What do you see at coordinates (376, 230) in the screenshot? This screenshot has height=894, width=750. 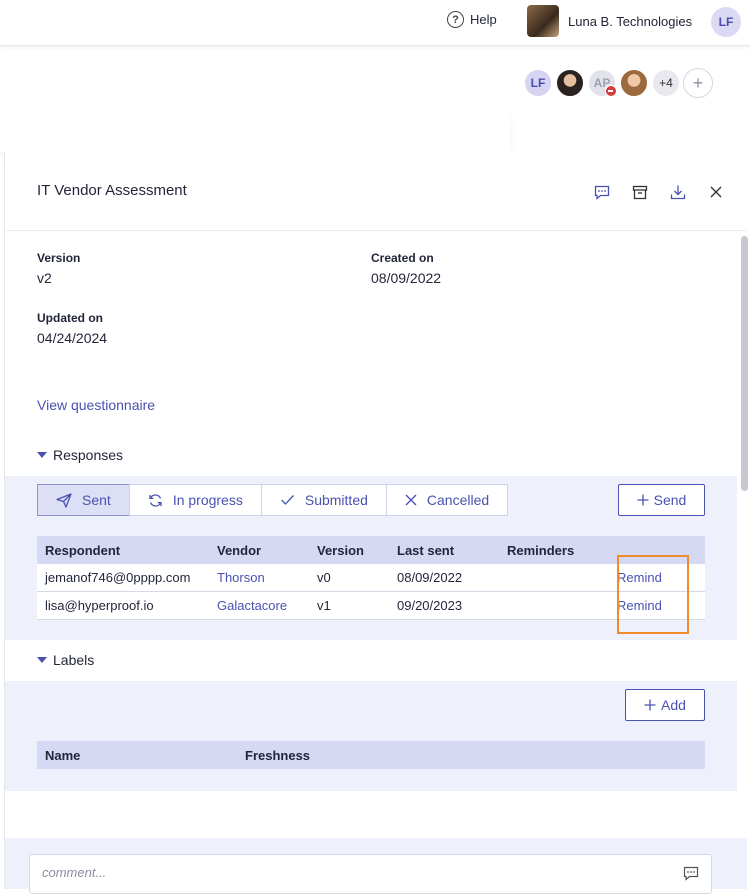 I see `header-divider` at bounding box center [376, 230].